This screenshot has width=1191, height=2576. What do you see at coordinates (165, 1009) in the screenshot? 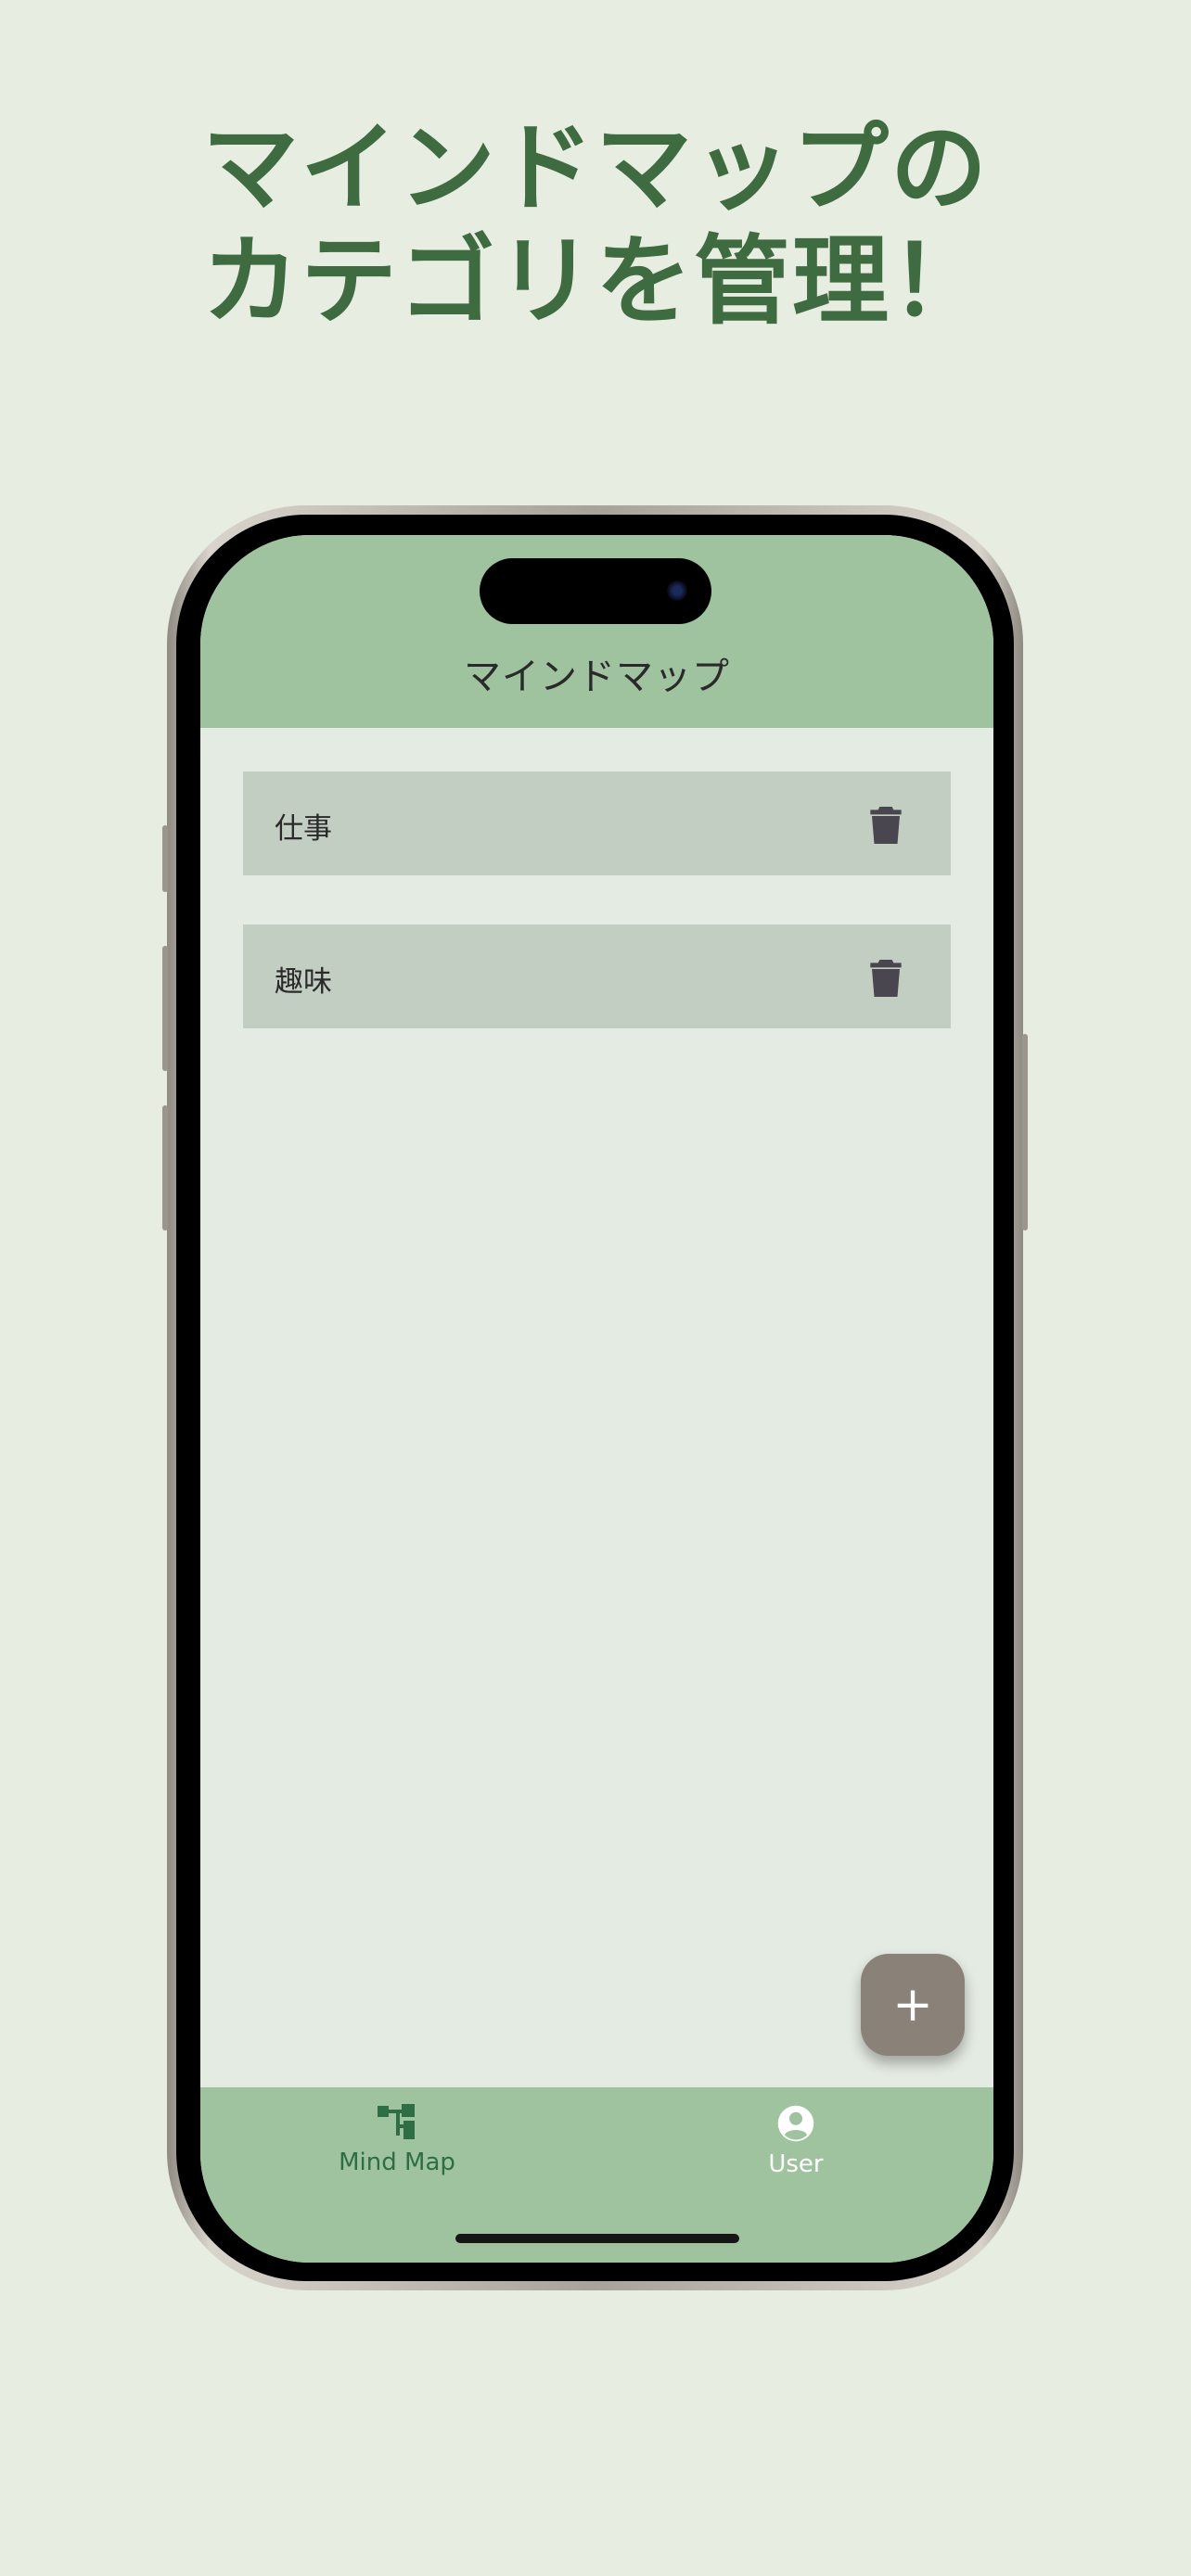
I see `volume-up-button` at bounding box center [165, 1009].